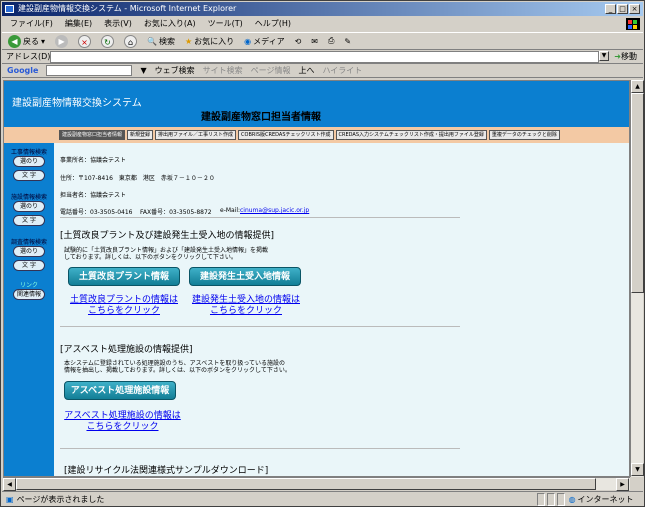  What do you see at coordinates (28, 285) in the screenshot?
I see `sidebar-link-header: リンク` at bounding box center [28, 285].